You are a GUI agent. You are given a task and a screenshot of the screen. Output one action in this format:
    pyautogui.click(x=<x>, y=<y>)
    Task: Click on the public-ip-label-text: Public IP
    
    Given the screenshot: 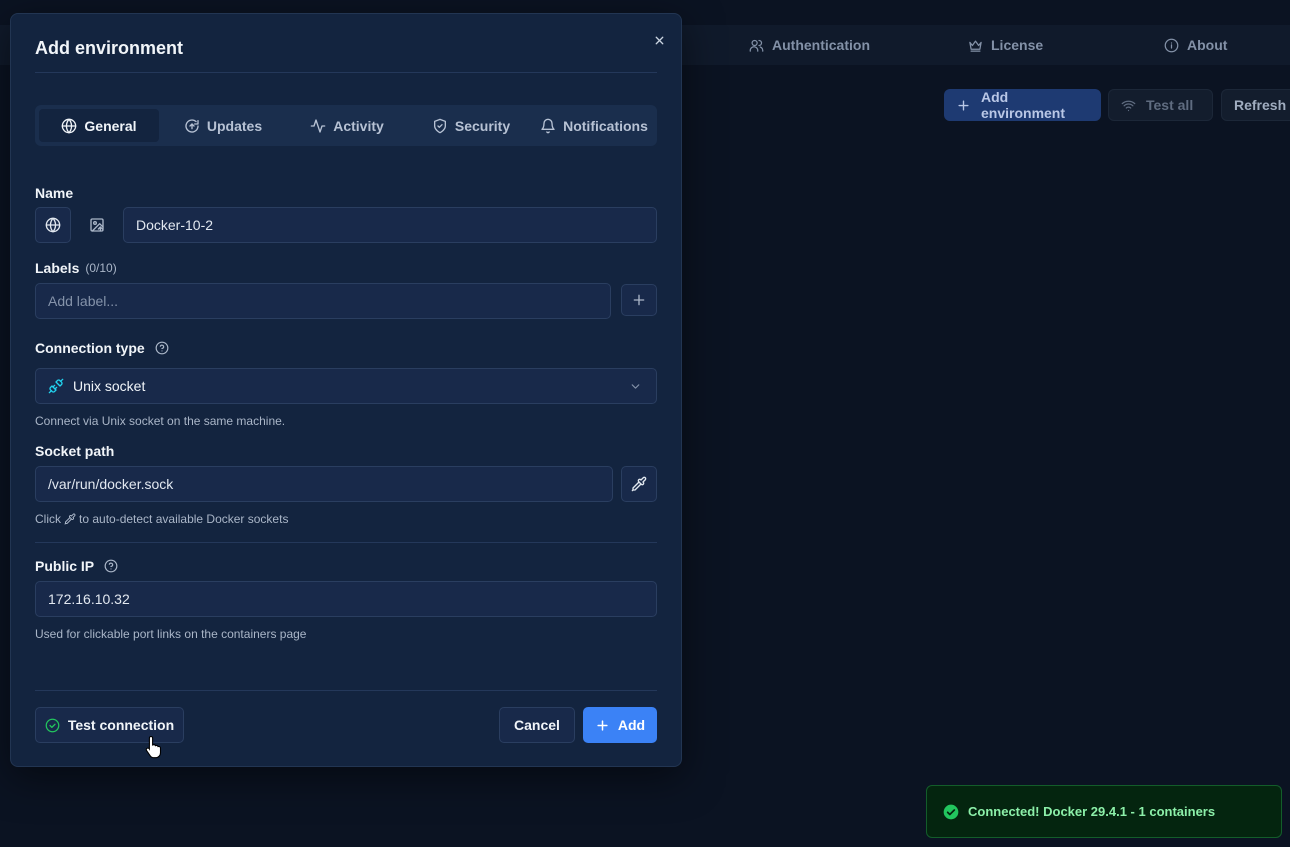 What is the action you would take?
    pyautogui.click(x=65, y=566)
    